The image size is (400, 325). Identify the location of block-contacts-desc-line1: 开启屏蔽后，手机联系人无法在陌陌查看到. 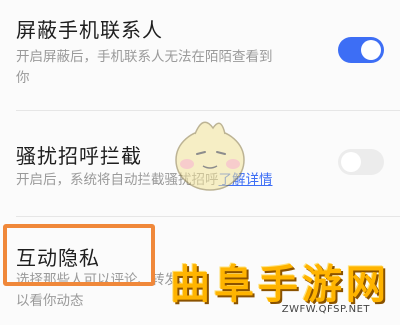
(144, 57).